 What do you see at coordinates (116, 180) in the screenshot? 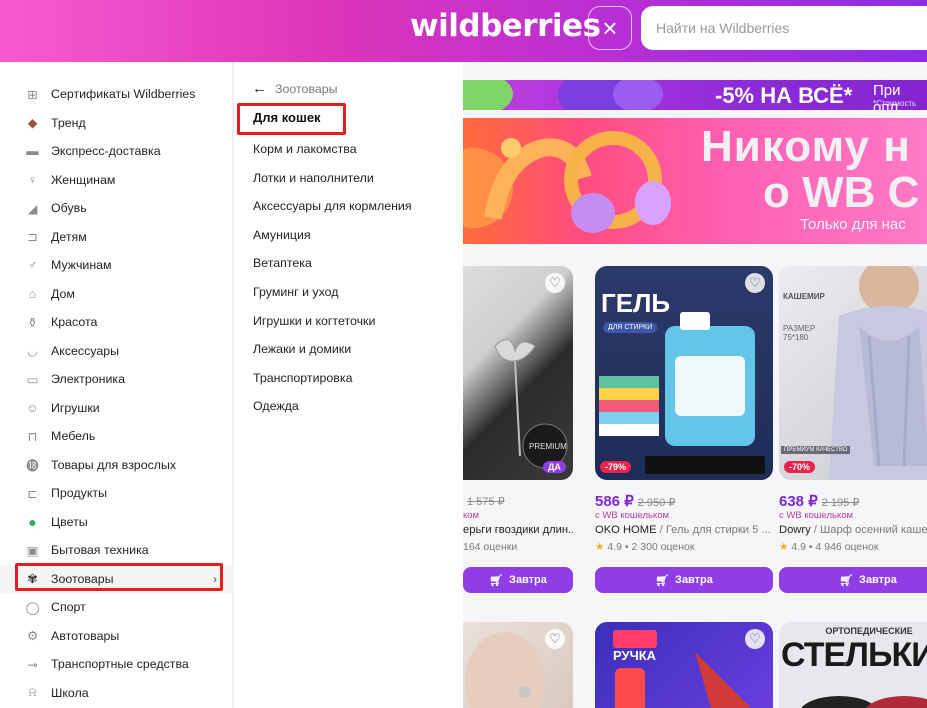
I see `sidebar-item: ♀ Женщинам` at bounding box center [116, 180].